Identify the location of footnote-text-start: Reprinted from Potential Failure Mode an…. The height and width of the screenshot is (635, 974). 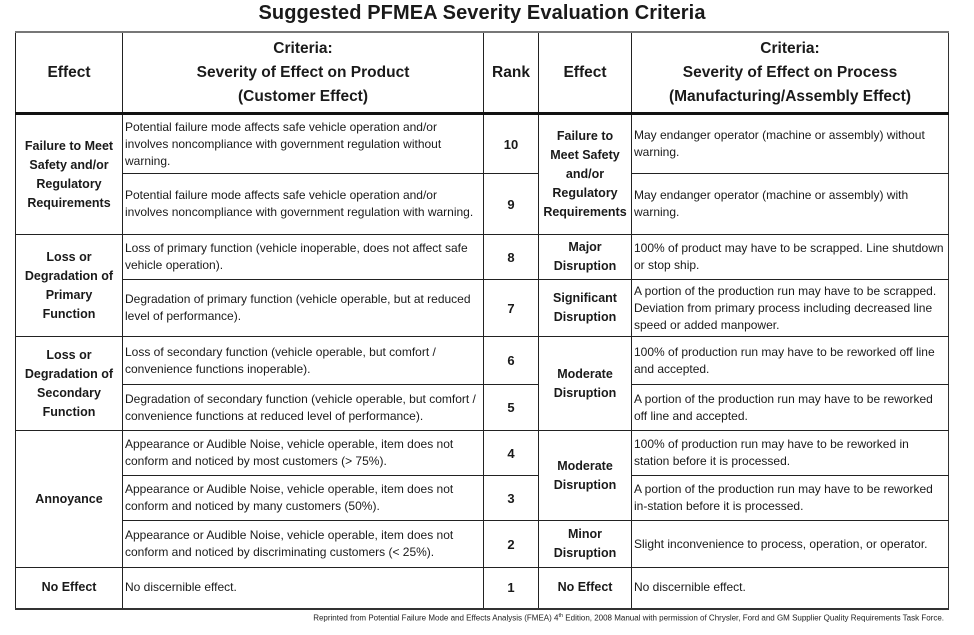
(436, 618).